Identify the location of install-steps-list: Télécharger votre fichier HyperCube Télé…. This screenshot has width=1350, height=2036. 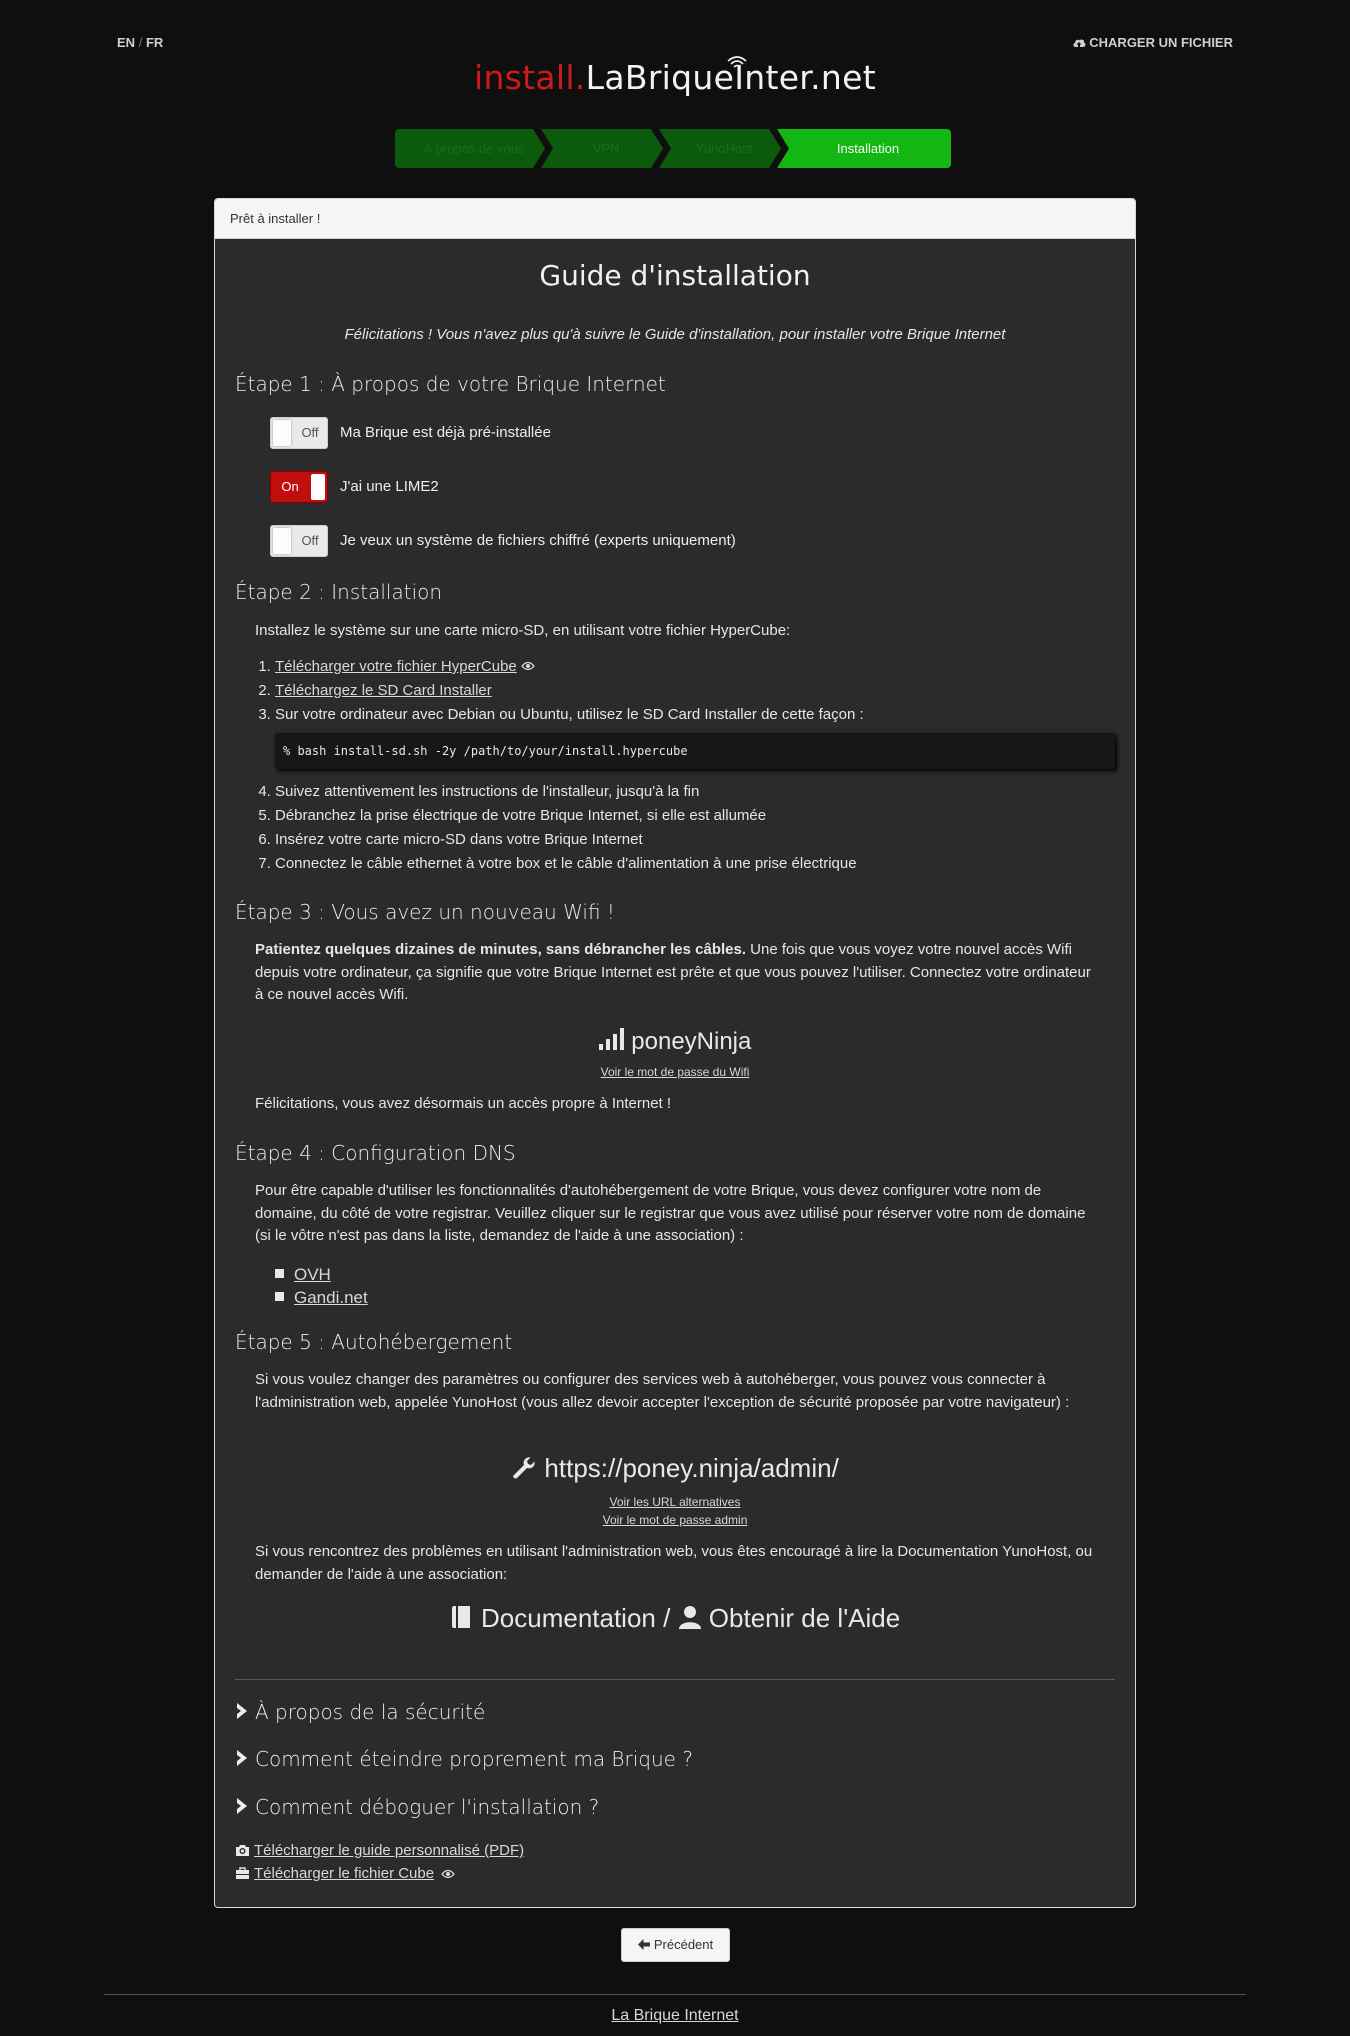
(559, 691).